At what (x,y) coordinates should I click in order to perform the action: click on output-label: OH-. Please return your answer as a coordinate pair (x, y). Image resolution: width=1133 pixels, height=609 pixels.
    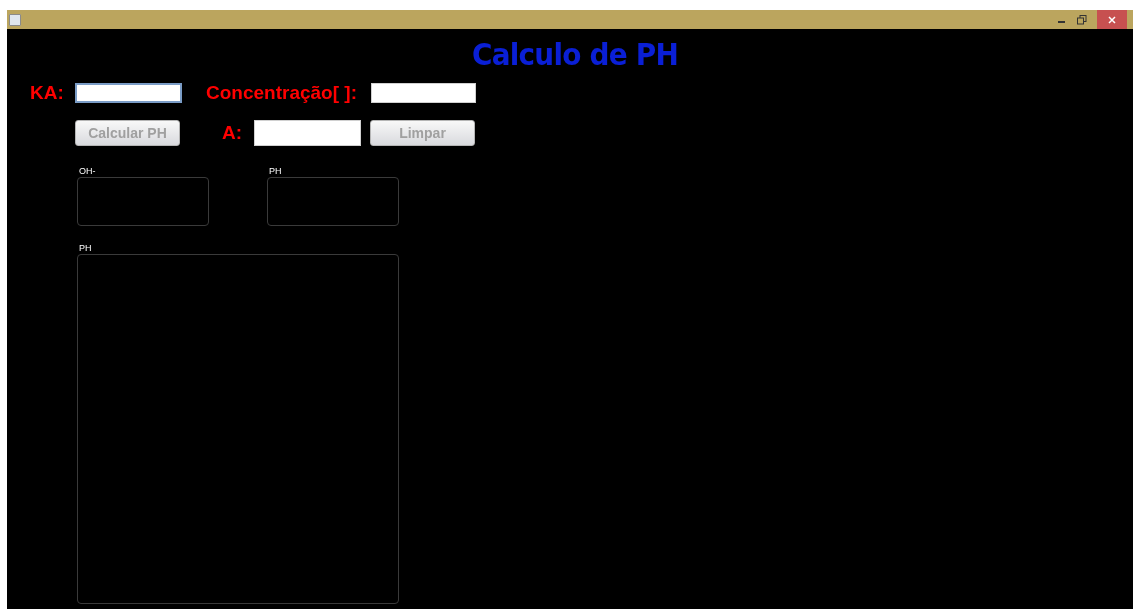
    Looking at the image, I should click on (88, 171).